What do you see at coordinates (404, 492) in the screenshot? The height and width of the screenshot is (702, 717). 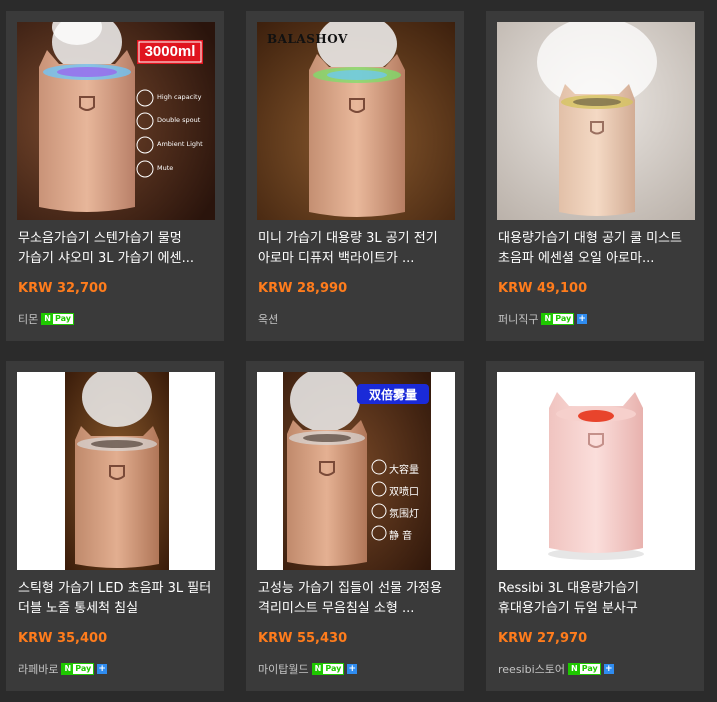 I see `feature-double-spout: 双喷口` at bounding box center [404, 492].